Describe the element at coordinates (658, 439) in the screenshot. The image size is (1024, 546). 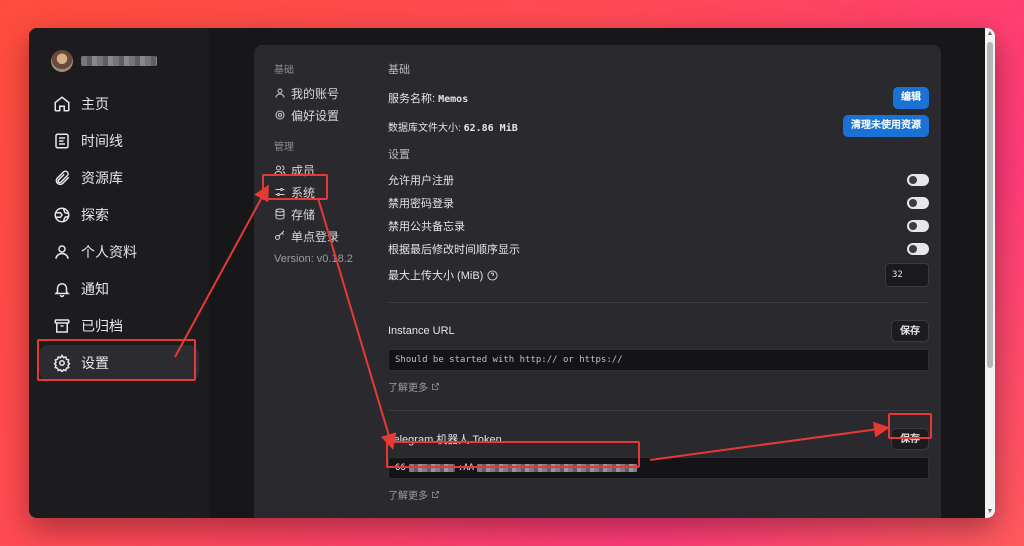
I see `telegram-header: Telegram 机器人 Token 保存` at that location.